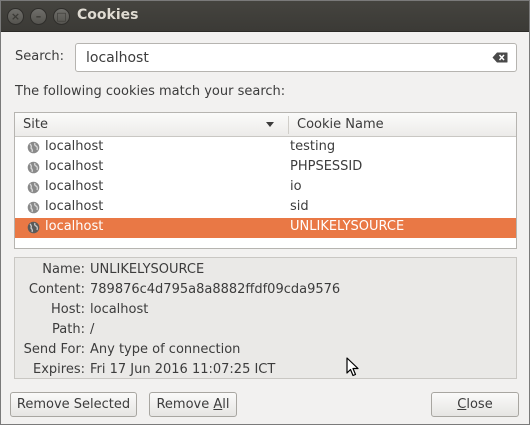 This screenshot has width=530, height=425. I want to click on close-label-suffix: lose, so click(479, 404).